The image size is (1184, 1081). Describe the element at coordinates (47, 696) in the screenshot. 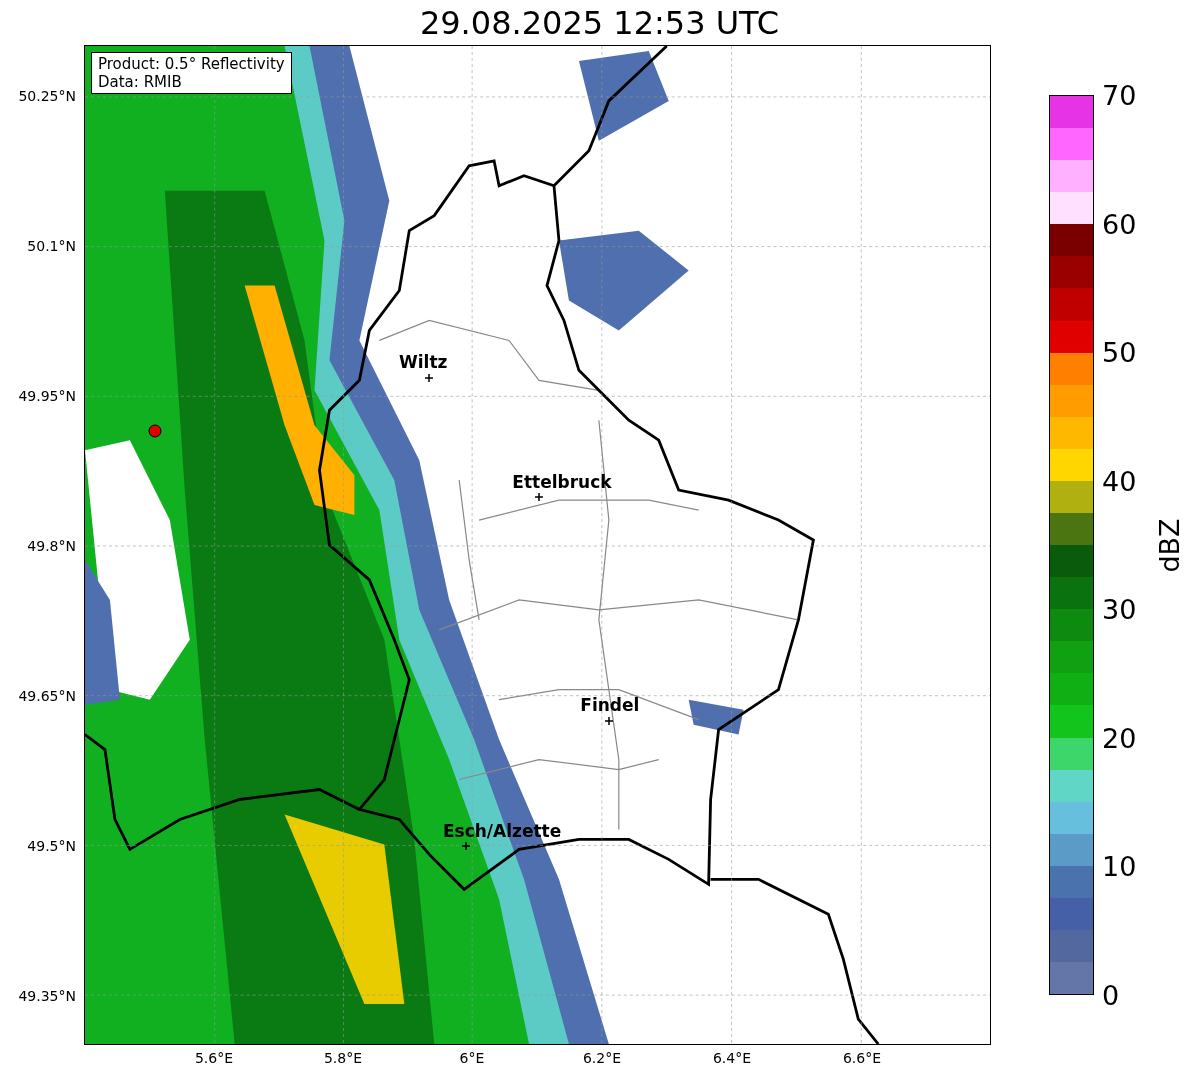

I see `latitude-label: 49.65°N` at that location.